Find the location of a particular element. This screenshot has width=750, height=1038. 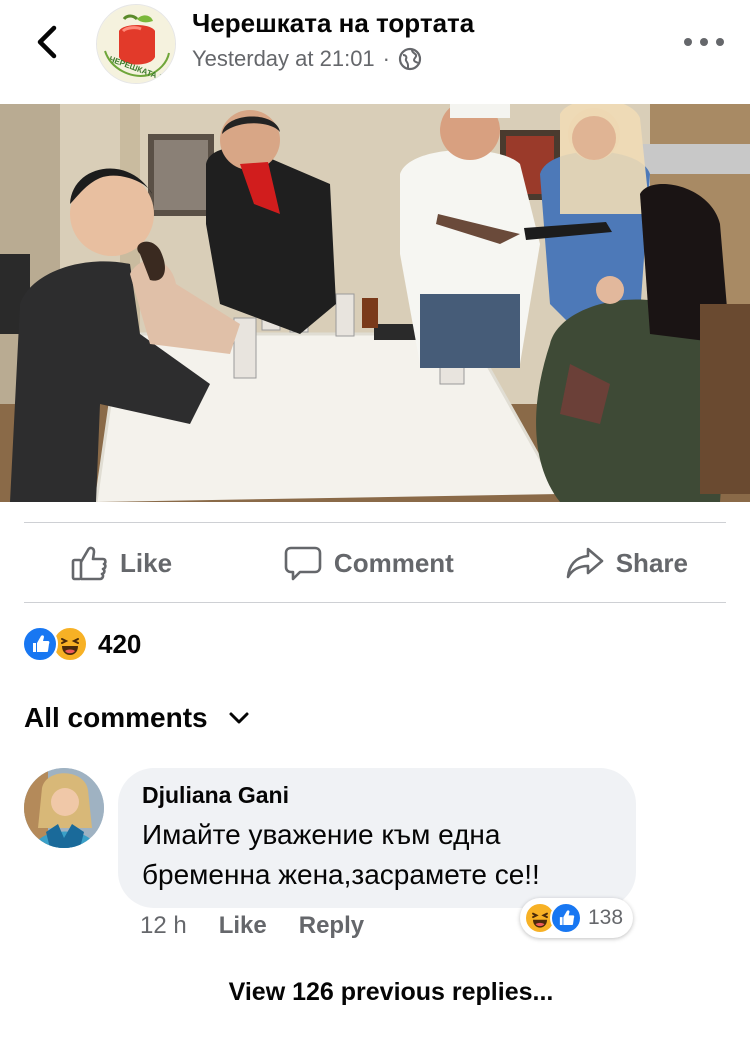

page-name: Черешката на тортата is located at coordinates (333, 23).